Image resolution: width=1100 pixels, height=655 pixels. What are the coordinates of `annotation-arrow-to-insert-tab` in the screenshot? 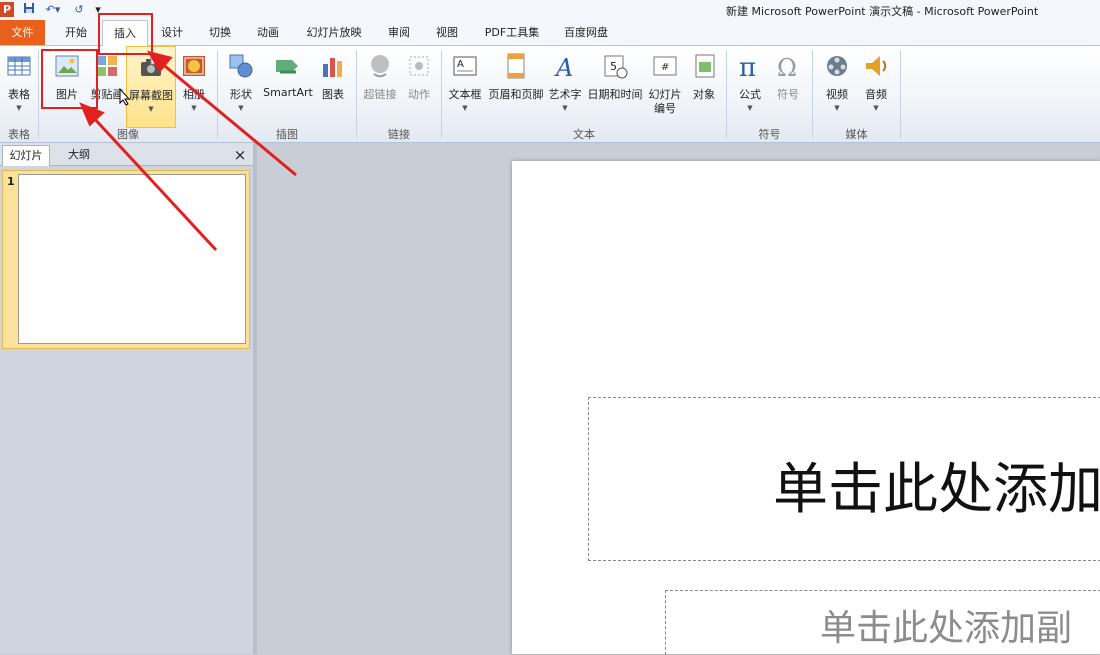 It's located at (228, 118).